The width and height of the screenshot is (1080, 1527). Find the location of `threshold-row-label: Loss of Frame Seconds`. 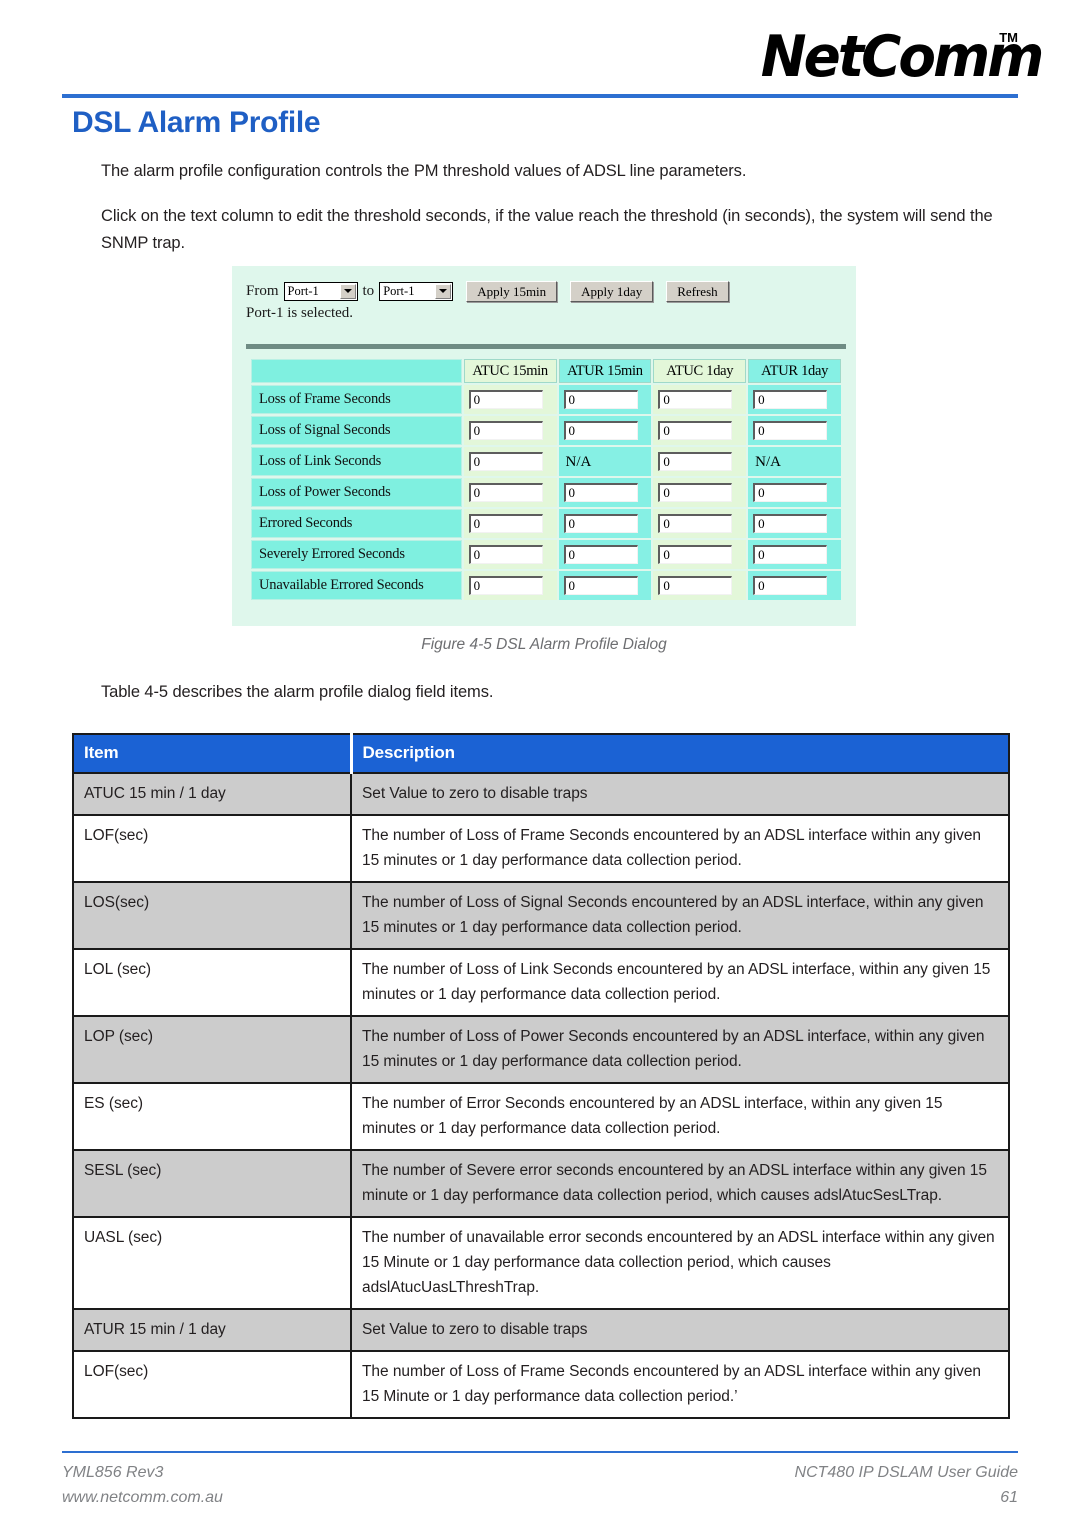

threshold-row-label: Loss of Frame Seconds is located at coordinates (356, 399).